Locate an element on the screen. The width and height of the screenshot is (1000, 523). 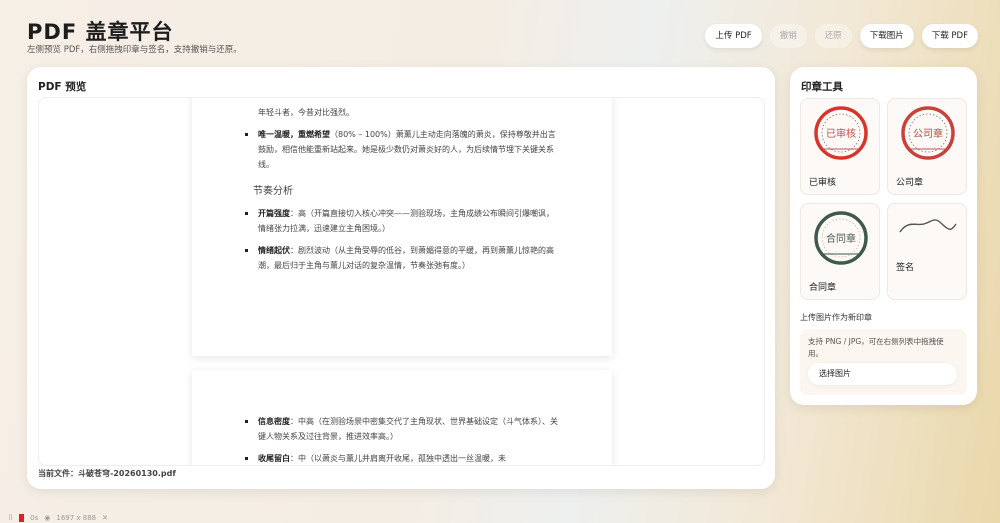
resolution: 1697 x 888 is located at coordinates (76, 517).